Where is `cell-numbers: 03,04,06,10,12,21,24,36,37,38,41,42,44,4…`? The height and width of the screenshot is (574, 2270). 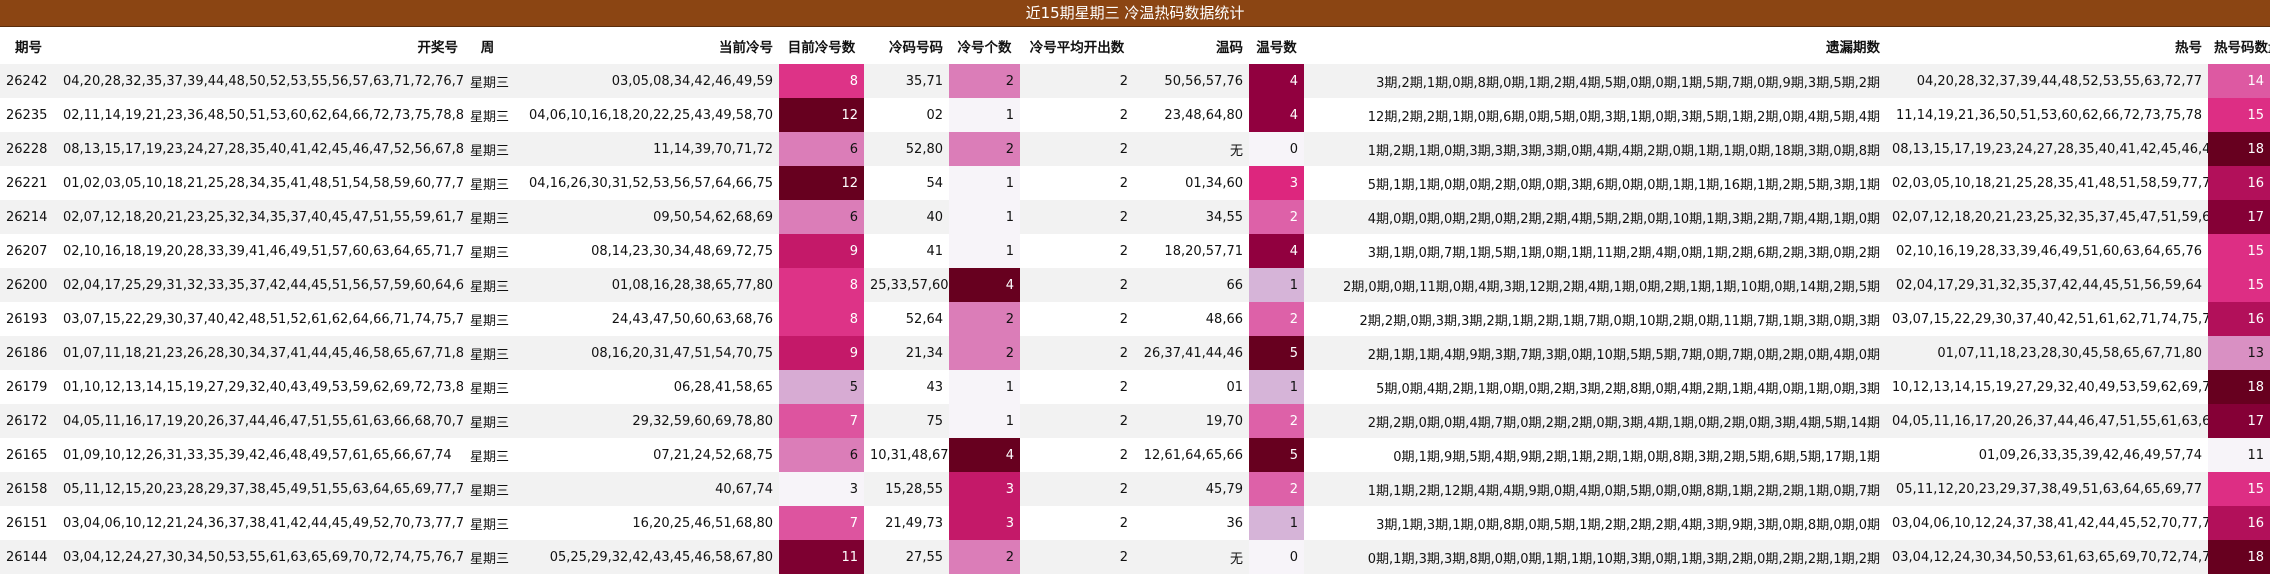 cell-numbers: 03,04,06,10,12,21,24,36,37,38,41,42,44,4… is located at coordinates (260, 523).